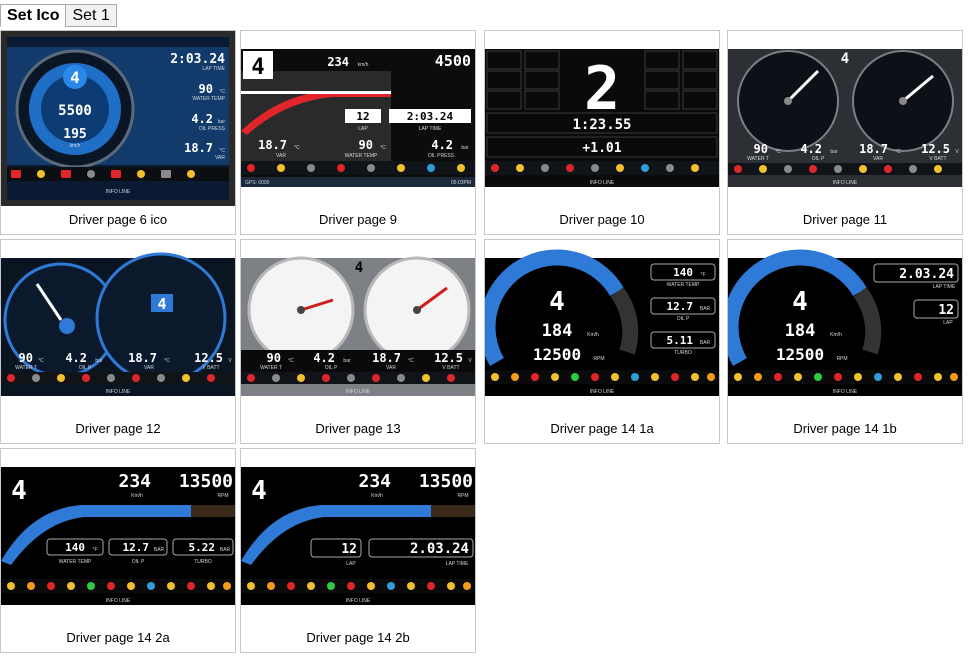  I want to click on card-caption: Driver page 14 1b, so click(845, 429).